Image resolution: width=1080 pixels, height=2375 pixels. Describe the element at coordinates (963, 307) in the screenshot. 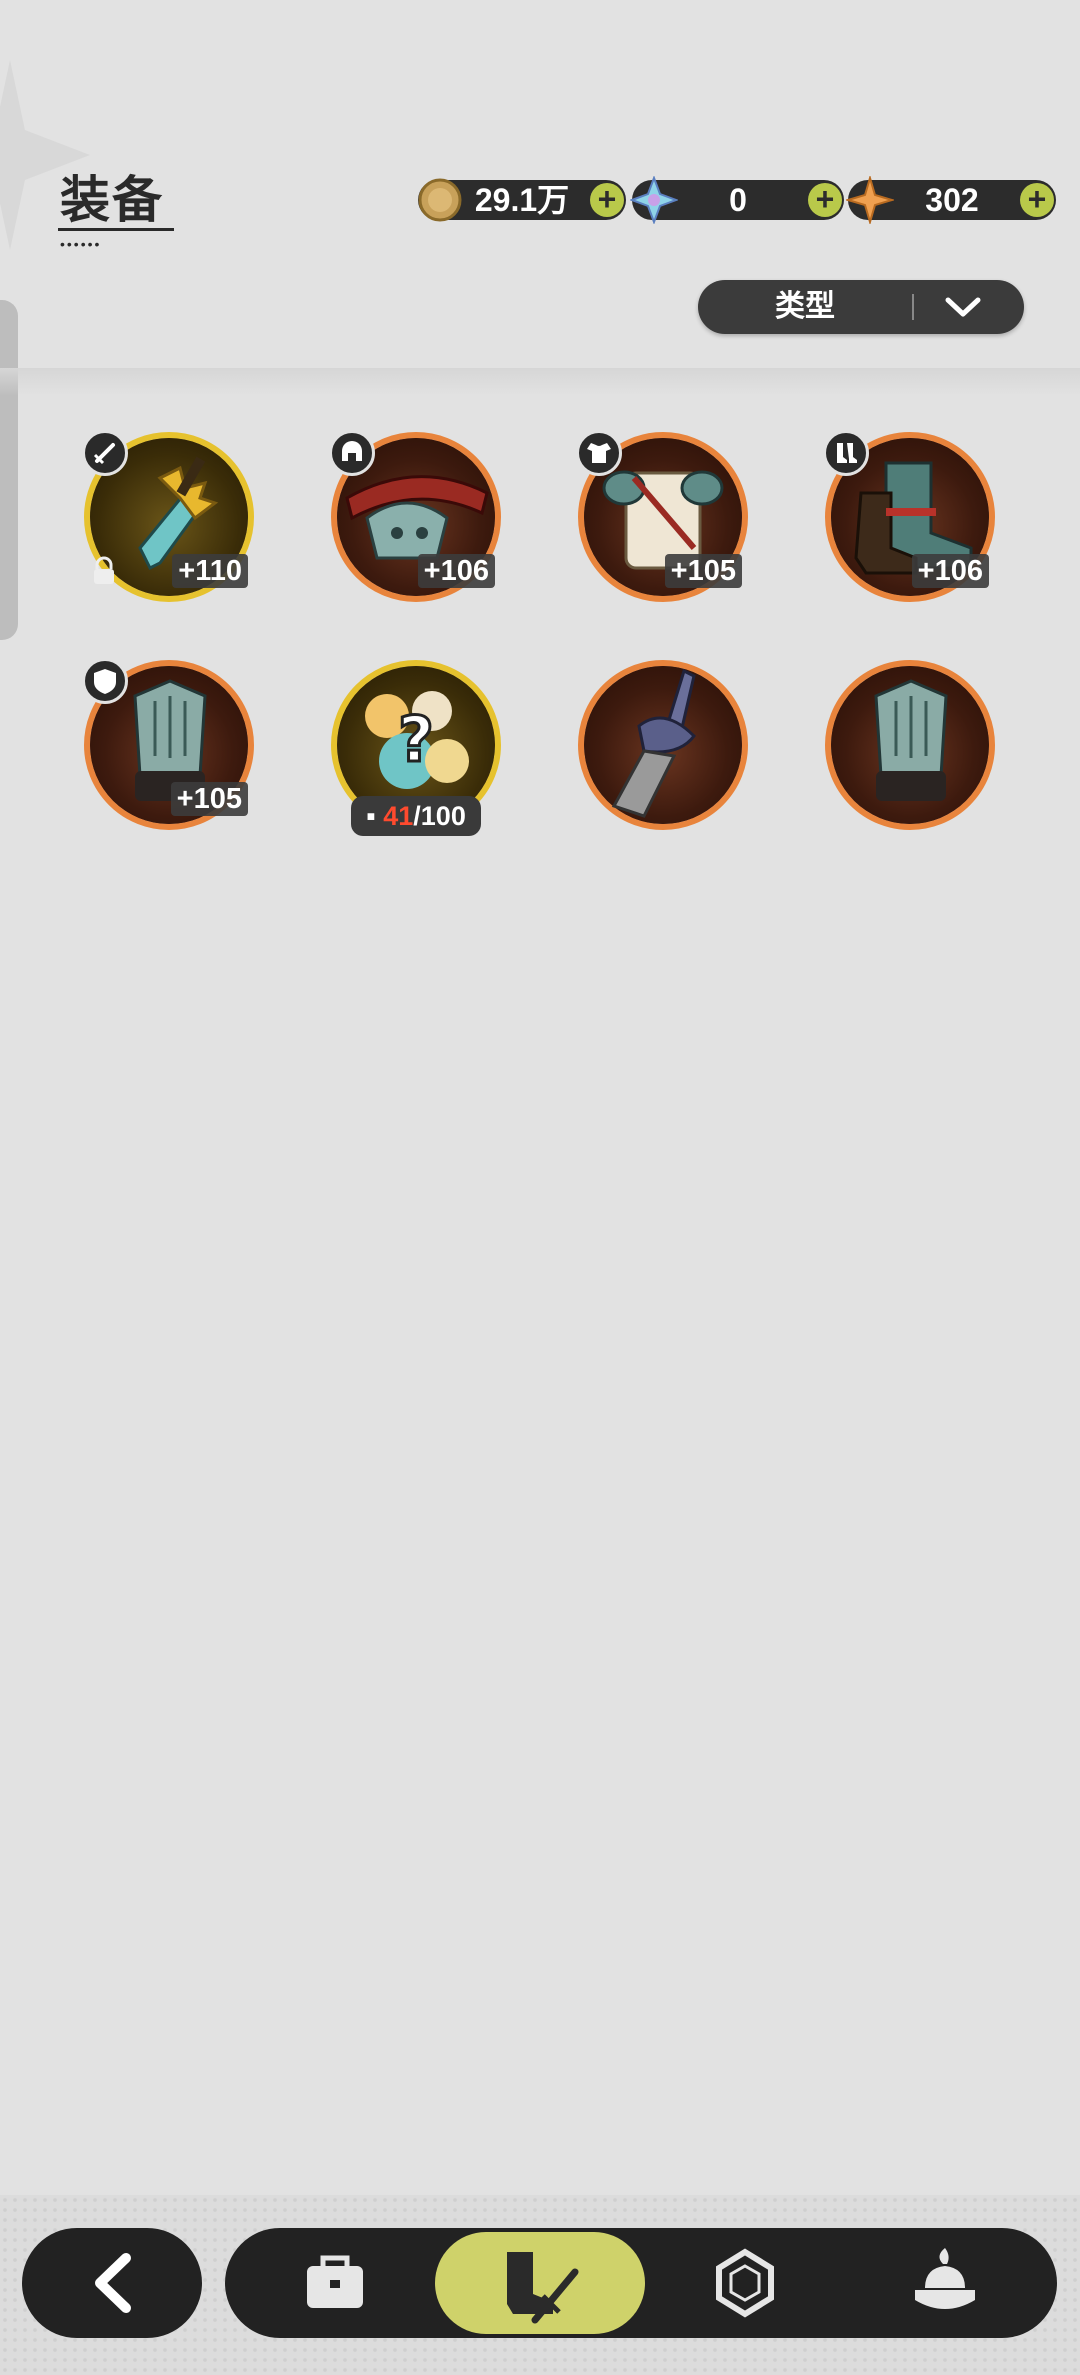

I see `chevron-down-icon` at that location.